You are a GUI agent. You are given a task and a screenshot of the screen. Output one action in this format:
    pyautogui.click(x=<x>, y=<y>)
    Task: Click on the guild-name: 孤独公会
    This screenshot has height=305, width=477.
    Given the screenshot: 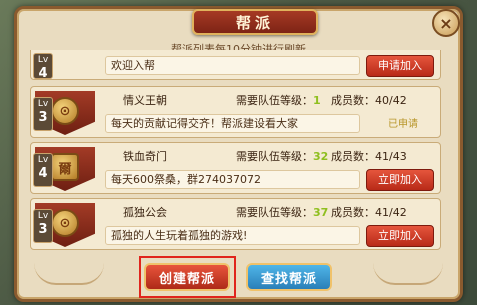 What is the action you would take?
    pyautogui.click(x=145, y=212)
    